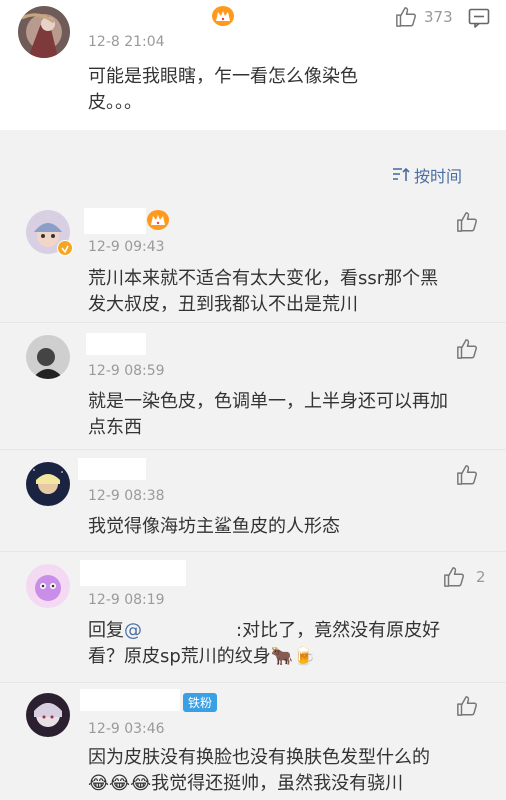  I want to click on sort-label: 按时间, so click(437, 176).